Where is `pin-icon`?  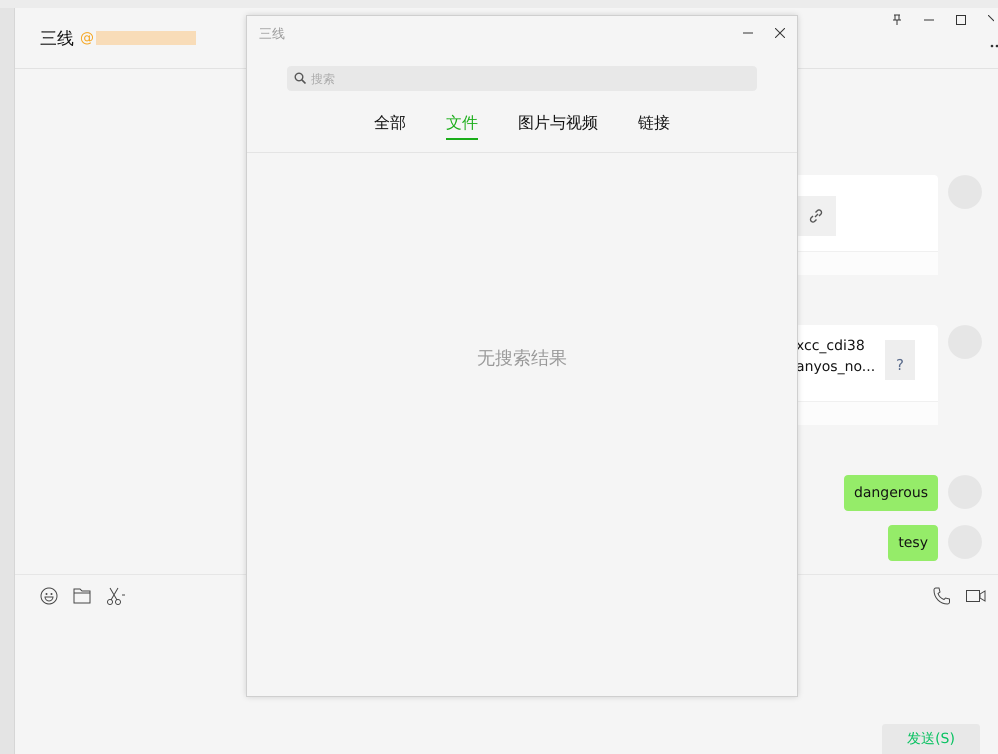
pin-icon is located at coordinates (897, 20).